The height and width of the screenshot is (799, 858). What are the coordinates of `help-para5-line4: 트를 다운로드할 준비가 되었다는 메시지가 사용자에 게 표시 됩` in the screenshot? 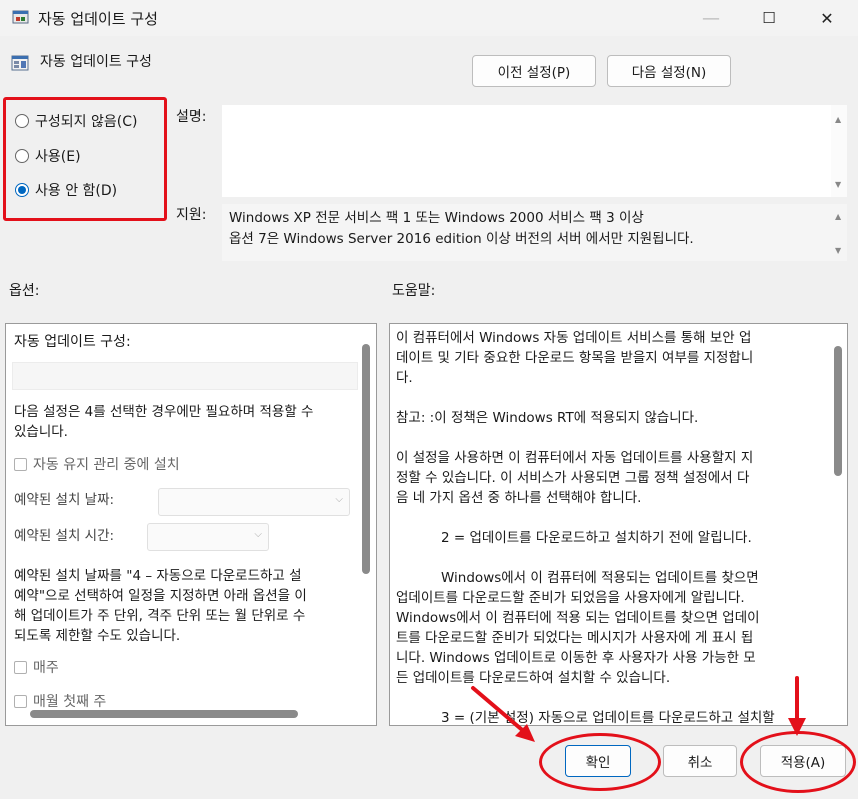 It's located at (575, 638).